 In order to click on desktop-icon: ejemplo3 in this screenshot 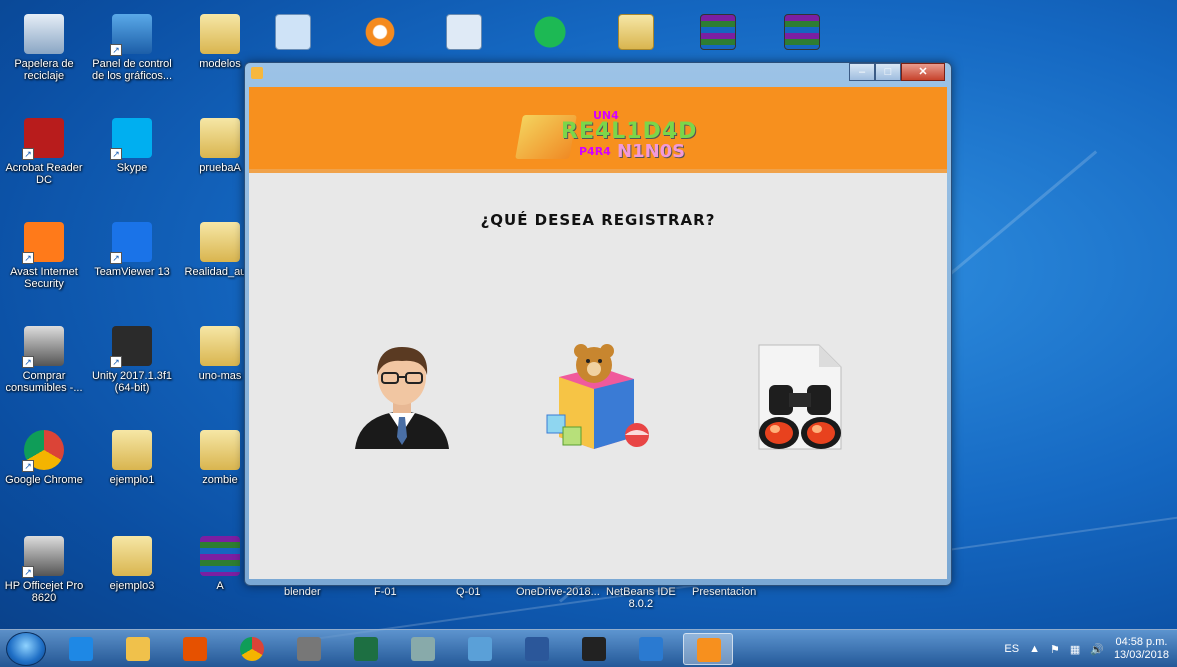, I will do `click(132, 564)`.